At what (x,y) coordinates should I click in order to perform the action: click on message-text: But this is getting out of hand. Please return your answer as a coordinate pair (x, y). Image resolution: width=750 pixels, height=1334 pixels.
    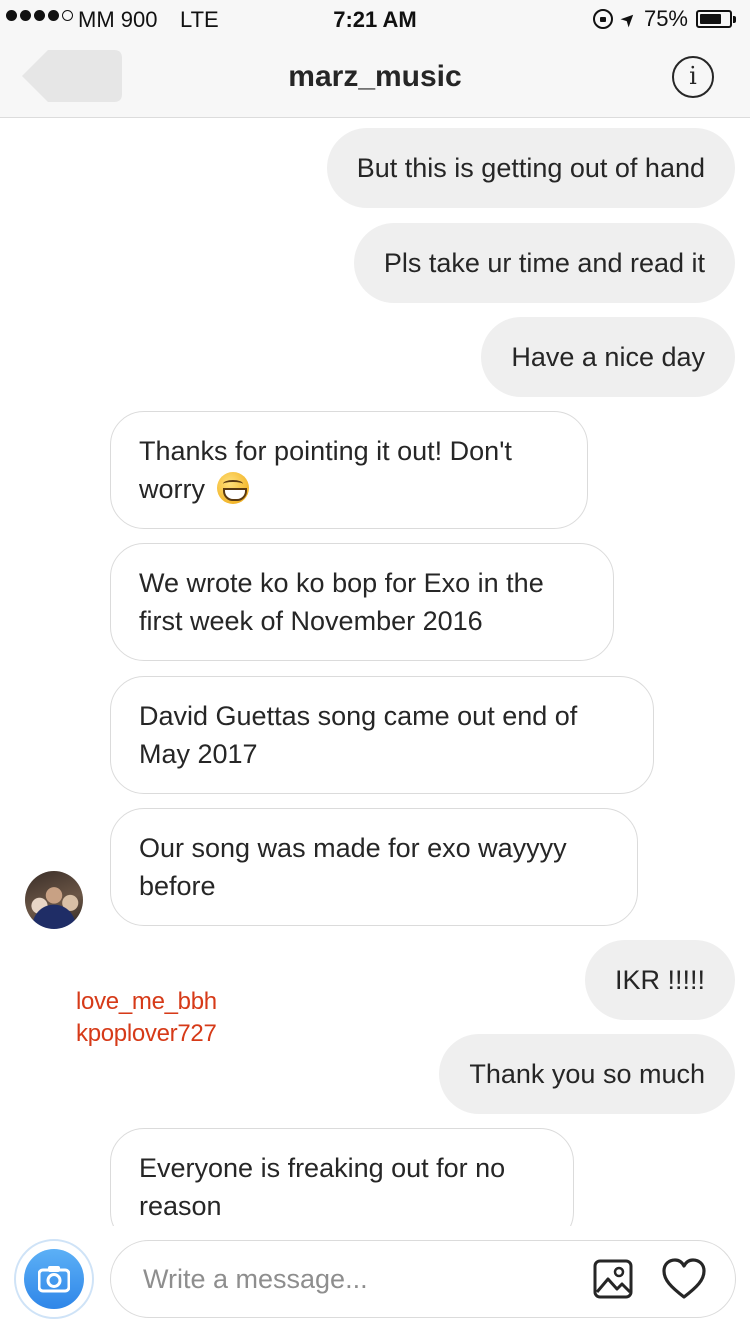
    Looking at the image, I should click on (530, 168).